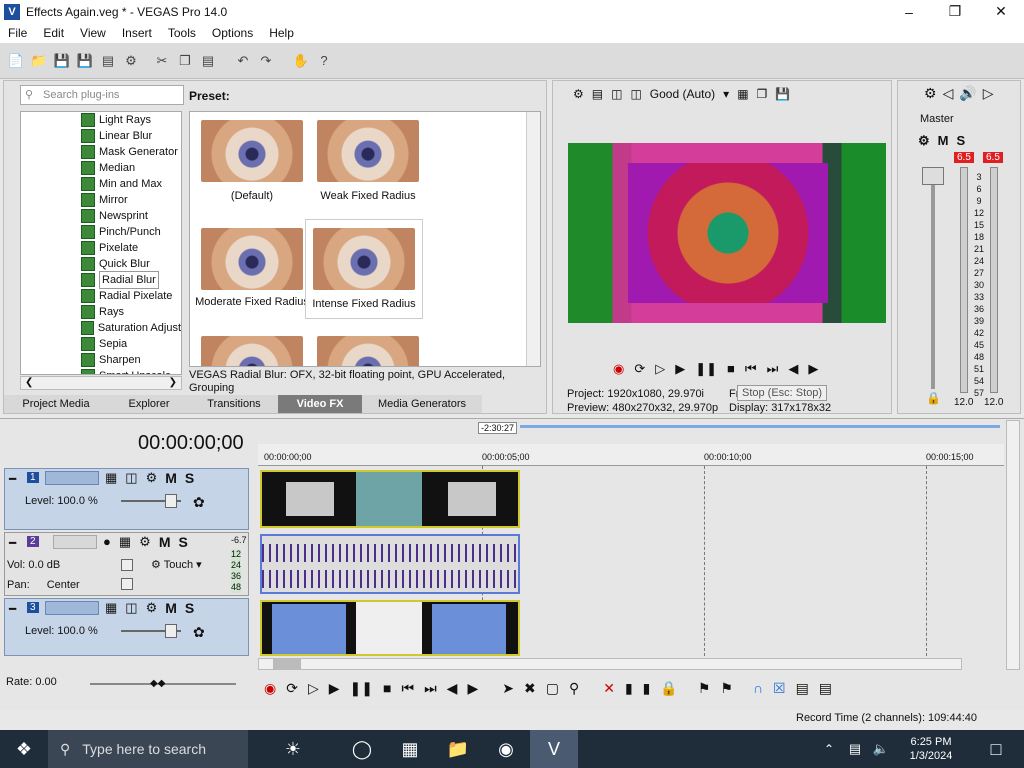  I want to click on normal-edit-tool-icon: ➤, so click(508, 688).